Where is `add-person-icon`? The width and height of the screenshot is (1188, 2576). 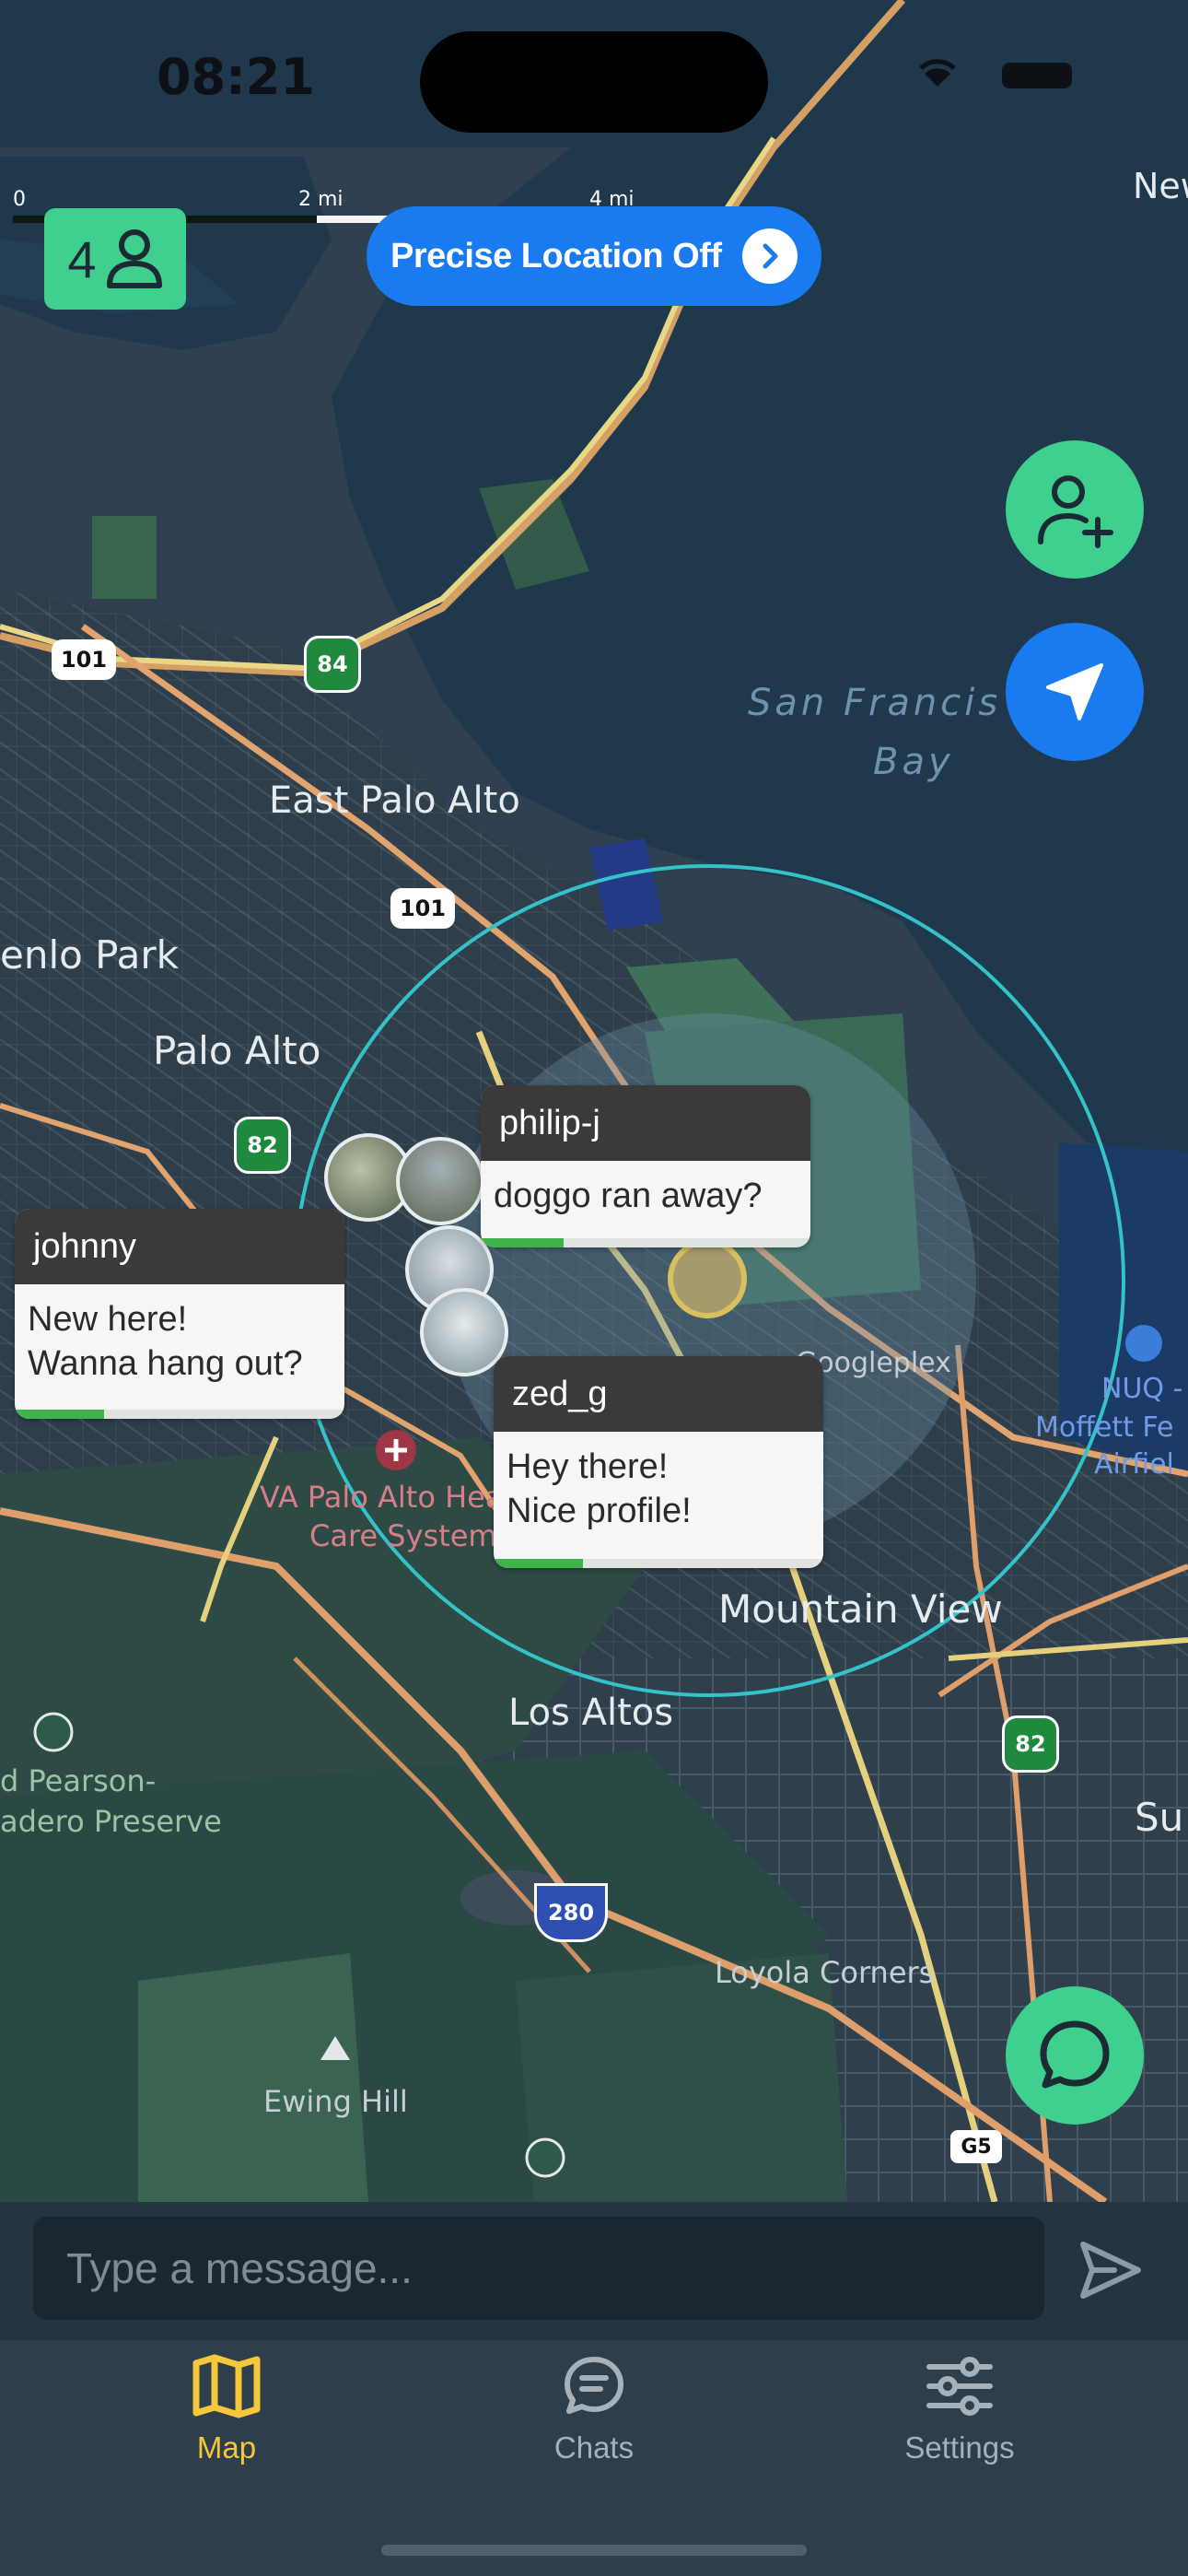 add-person-icon is located at coordinates (1075, 511).